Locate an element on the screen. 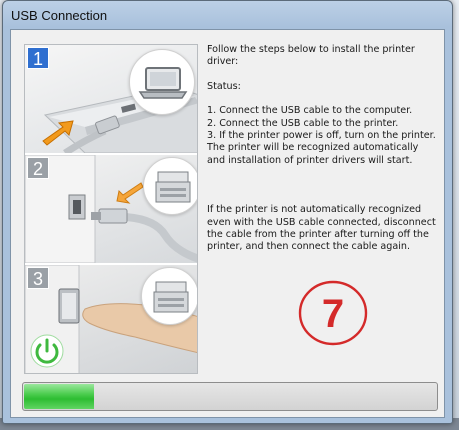  status-label: Status: is located at coordinates (224, 86).